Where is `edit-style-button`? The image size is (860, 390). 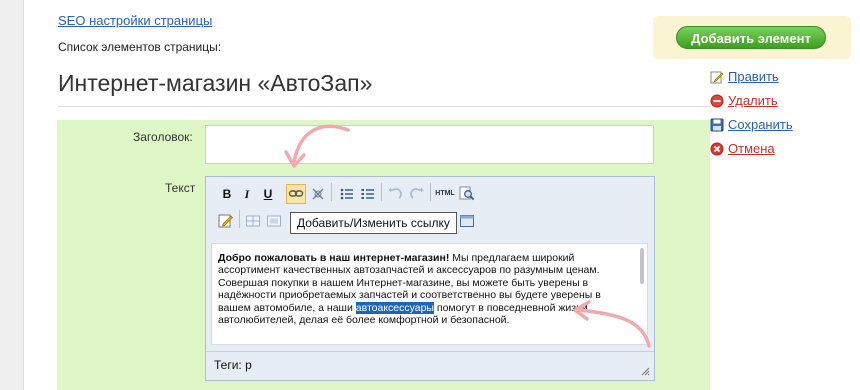 edit-style-button is located at coordinates (226, 221).